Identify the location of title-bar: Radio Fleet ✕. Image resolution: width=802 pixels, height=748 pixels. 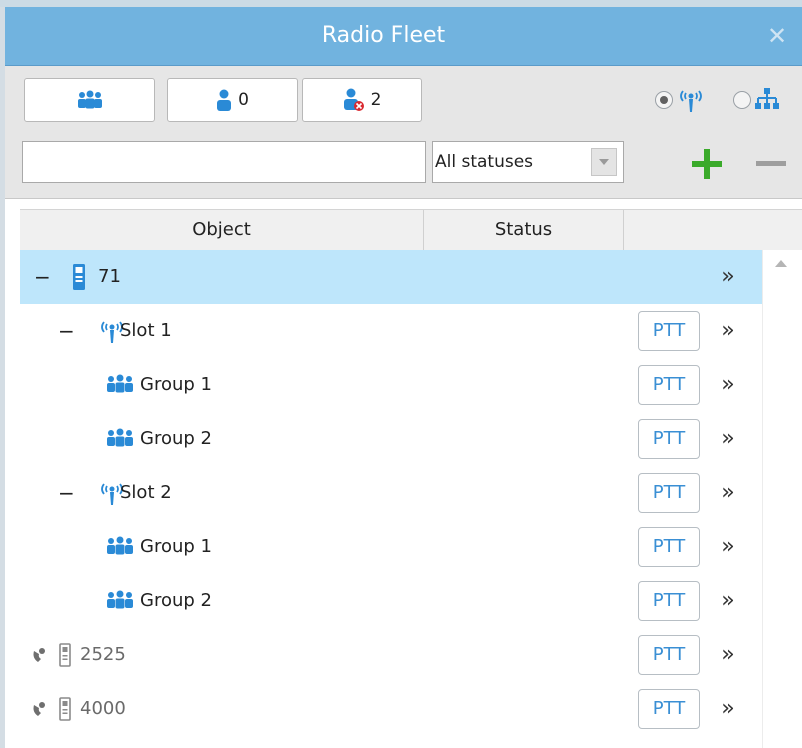
(403, 36).